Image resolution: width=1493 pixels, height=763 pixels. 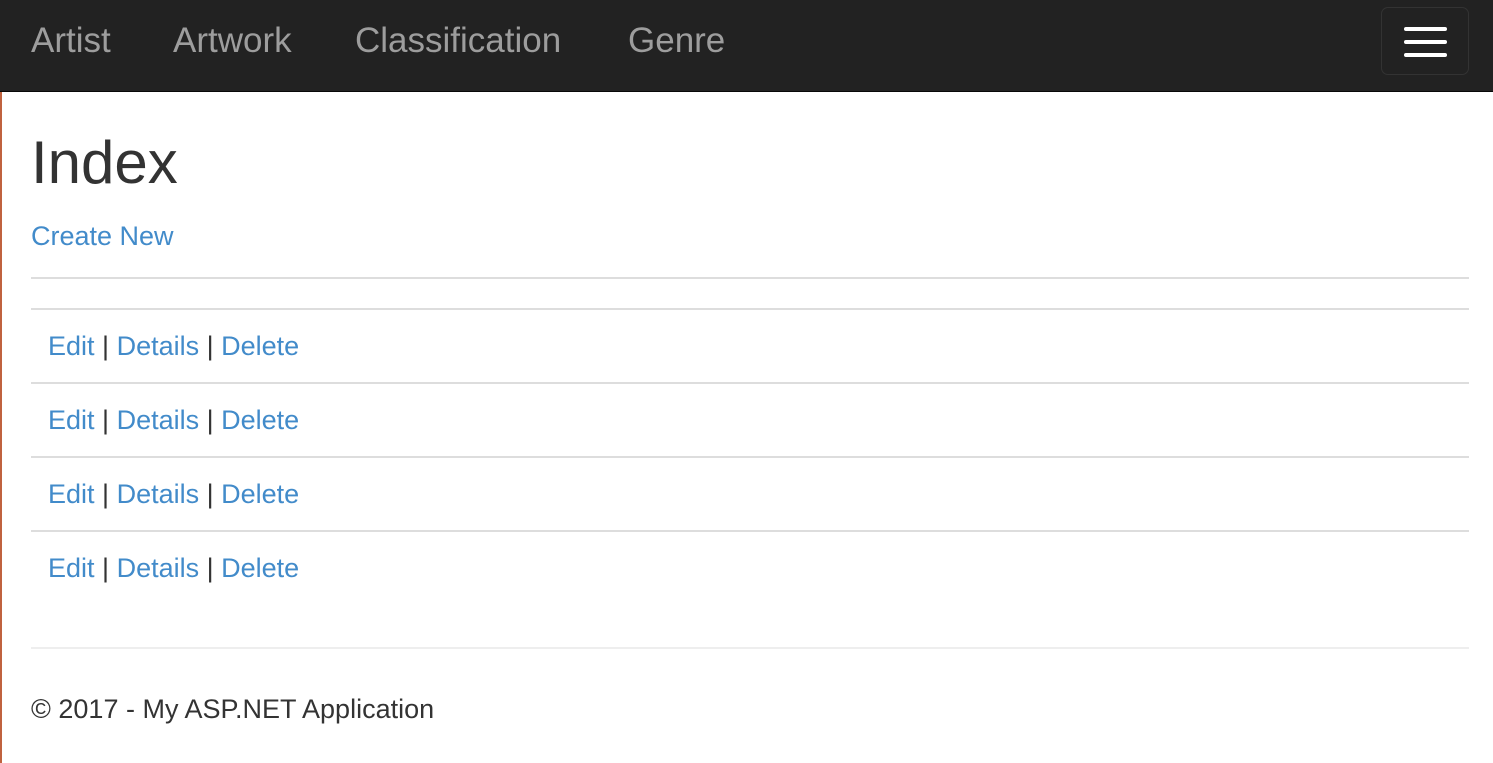 I want to click on footer-divider, so click(x=750, y=648).